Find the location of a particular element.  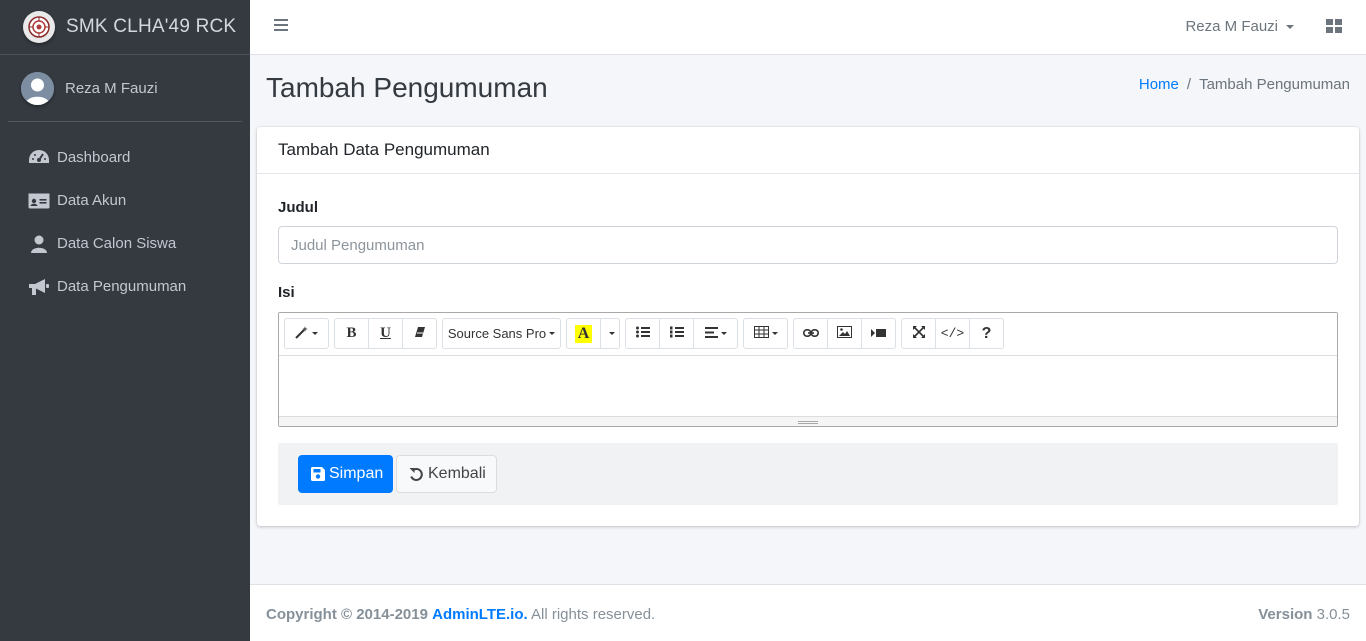

help-button: ? is located at coordinates (986, 333).